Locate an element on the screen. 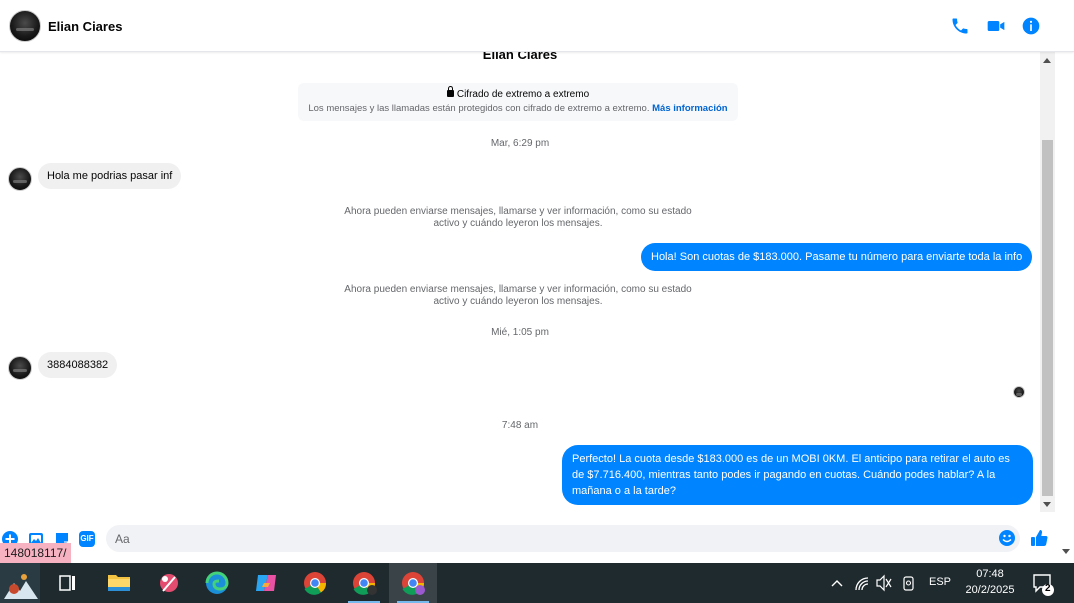  thumbs-up-icon is located at coordinates (1039, 538).